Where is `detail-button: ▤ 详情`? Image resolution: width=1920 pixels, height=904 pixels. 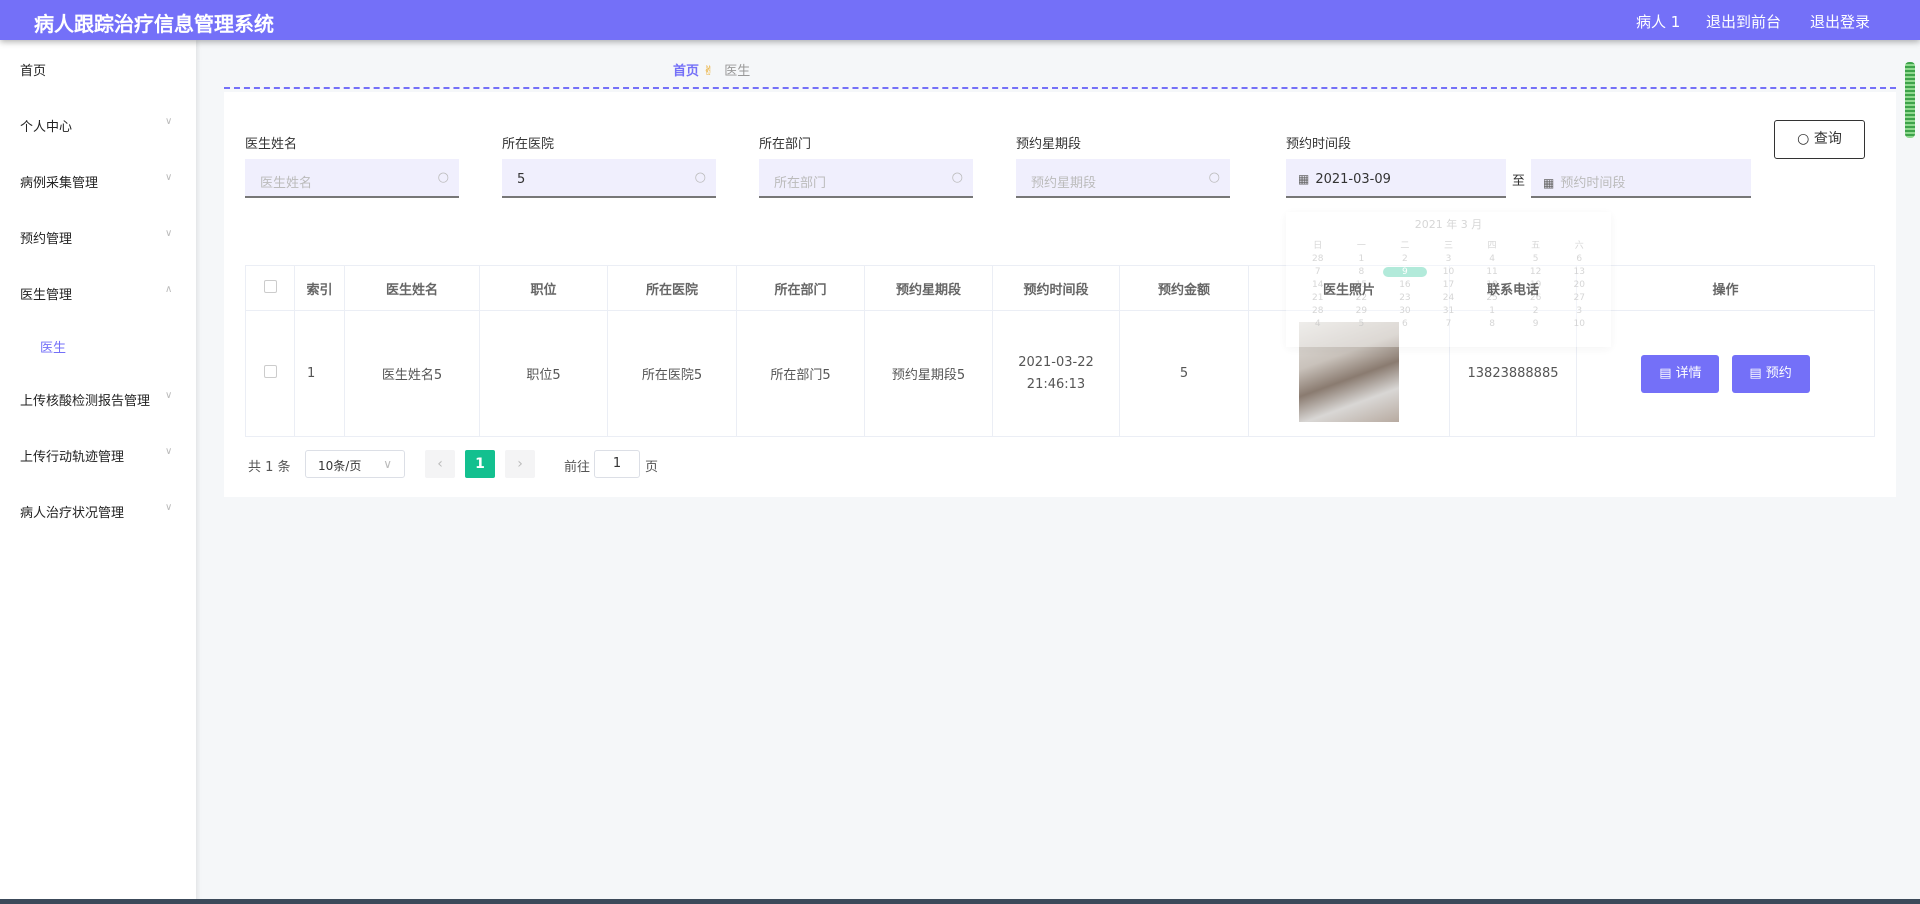 detail-button: ▤ 详情 is located at coordinates (1680, 373).